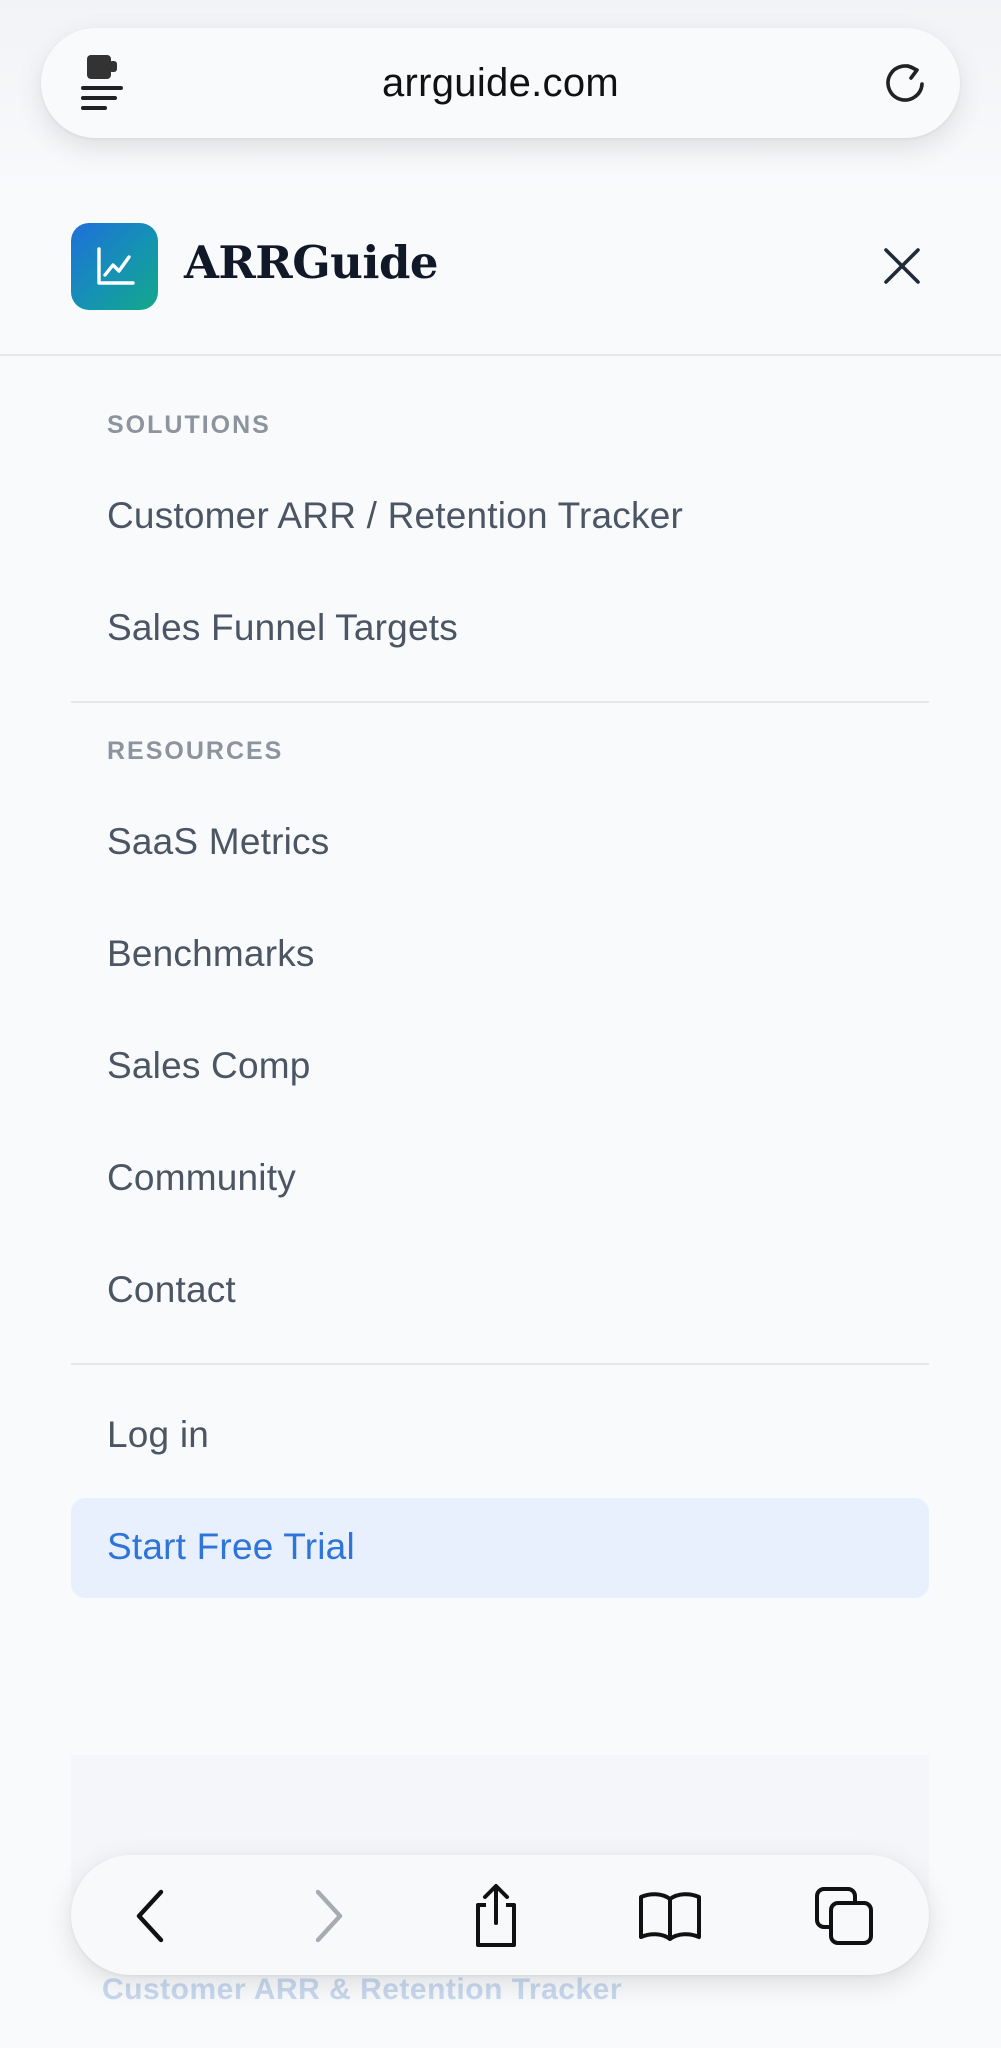 The image size is (1001, 2048). I want to click on menu-item-customer-arr-tracker: Customer ARR / Retention Tracker, so click(395, 516).